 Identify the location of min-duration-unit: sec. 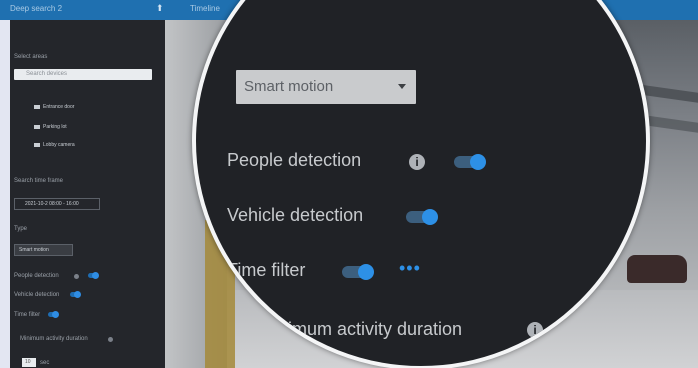
(45, 363).